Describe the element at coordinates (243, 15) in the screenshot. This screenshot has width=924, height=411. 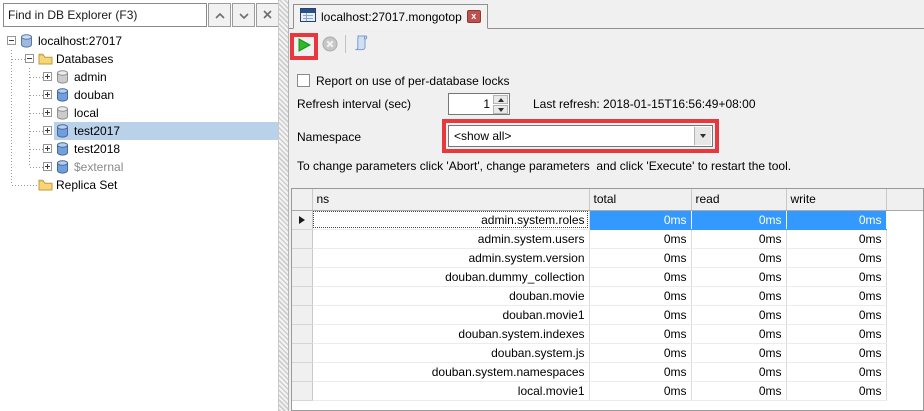
I see `find-next-button` at that location.